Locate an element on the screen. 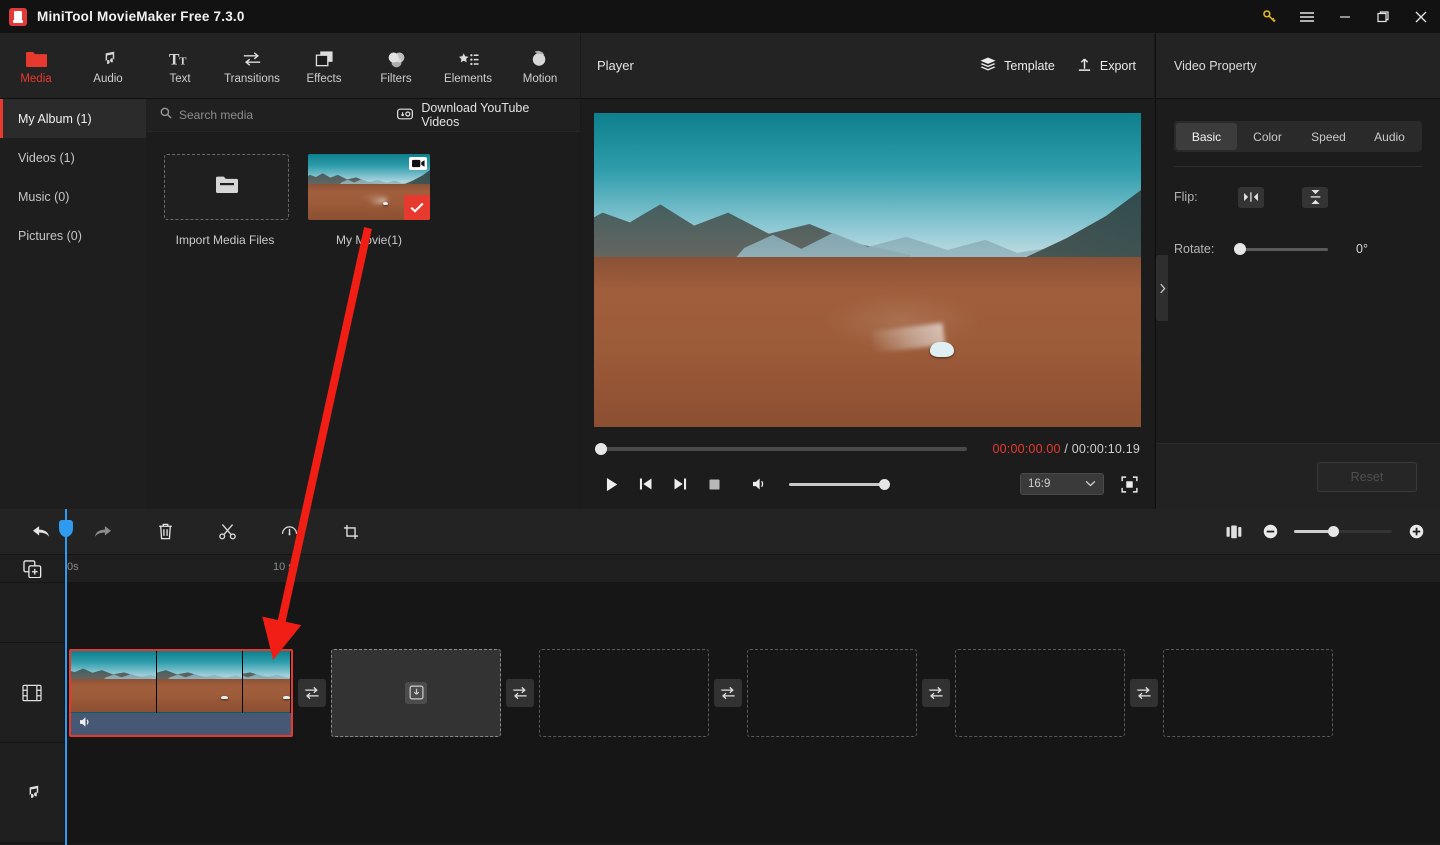  zoom-out-icon is located at coordinates (1270, 532).